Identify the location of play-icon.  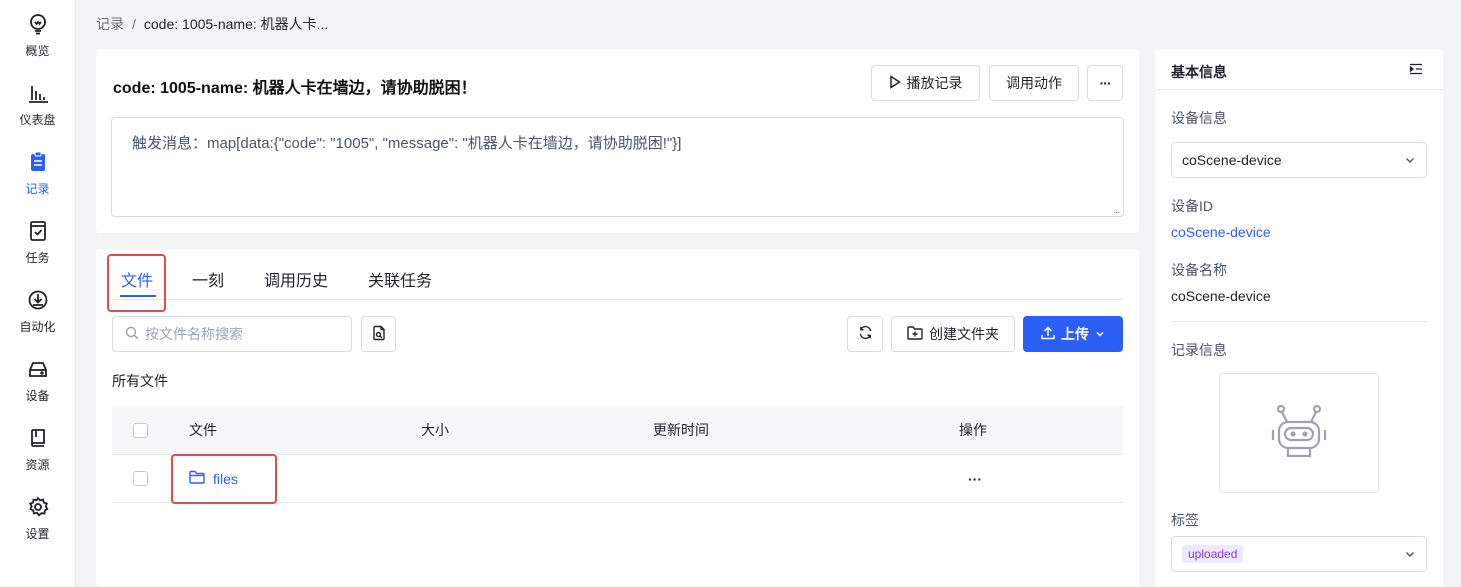
(895, 83).